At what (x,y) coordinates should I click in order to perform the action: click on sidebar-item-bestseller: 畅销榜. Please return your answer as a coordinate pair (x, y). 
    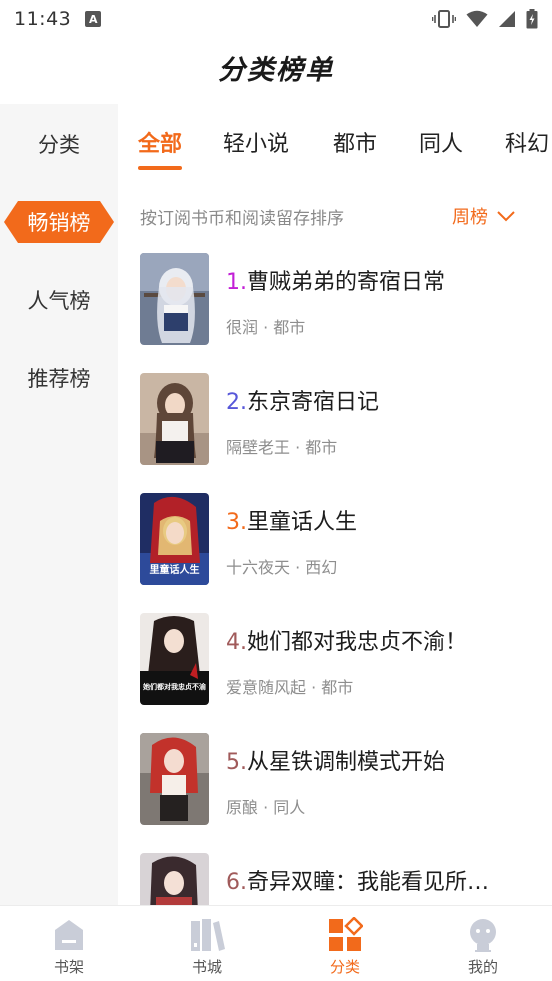
    Looking at the image, I should click on (59, 222).